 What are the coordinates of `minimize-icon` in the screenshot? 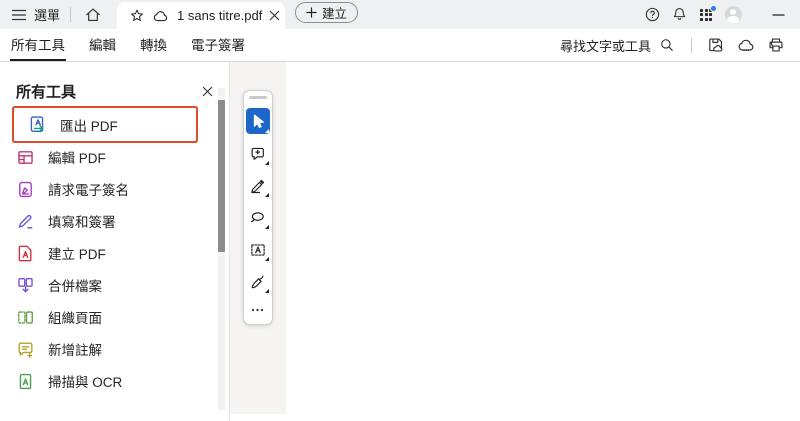 It's located at (778, 15).